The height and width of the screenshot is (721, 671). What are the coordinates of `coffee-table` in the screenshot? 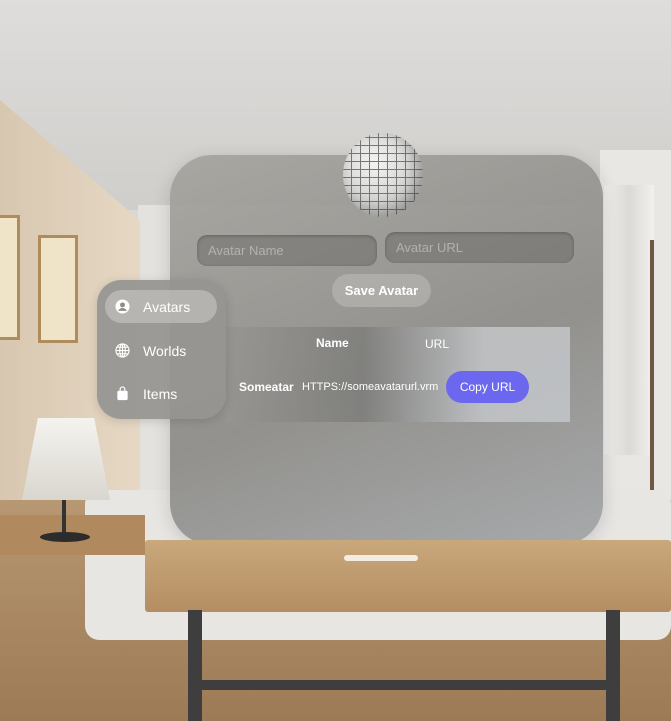 It's located at (408, 576).